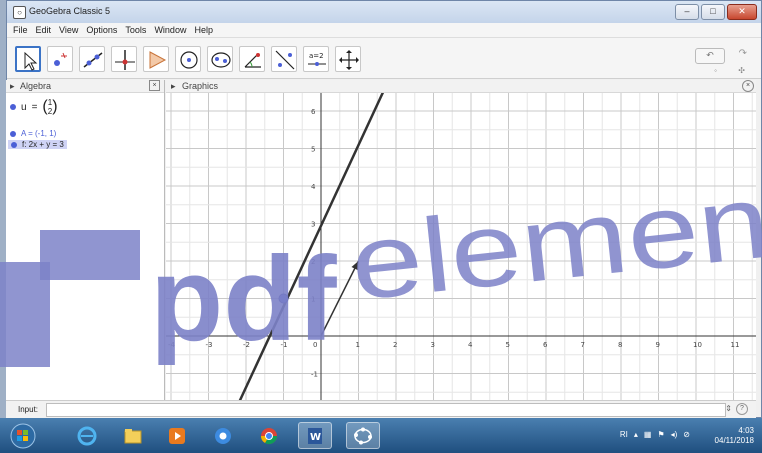 Image resolution: width=762 pixels, height=453 pixels. I want to click on redo-button: ↷, so click(743, 53).